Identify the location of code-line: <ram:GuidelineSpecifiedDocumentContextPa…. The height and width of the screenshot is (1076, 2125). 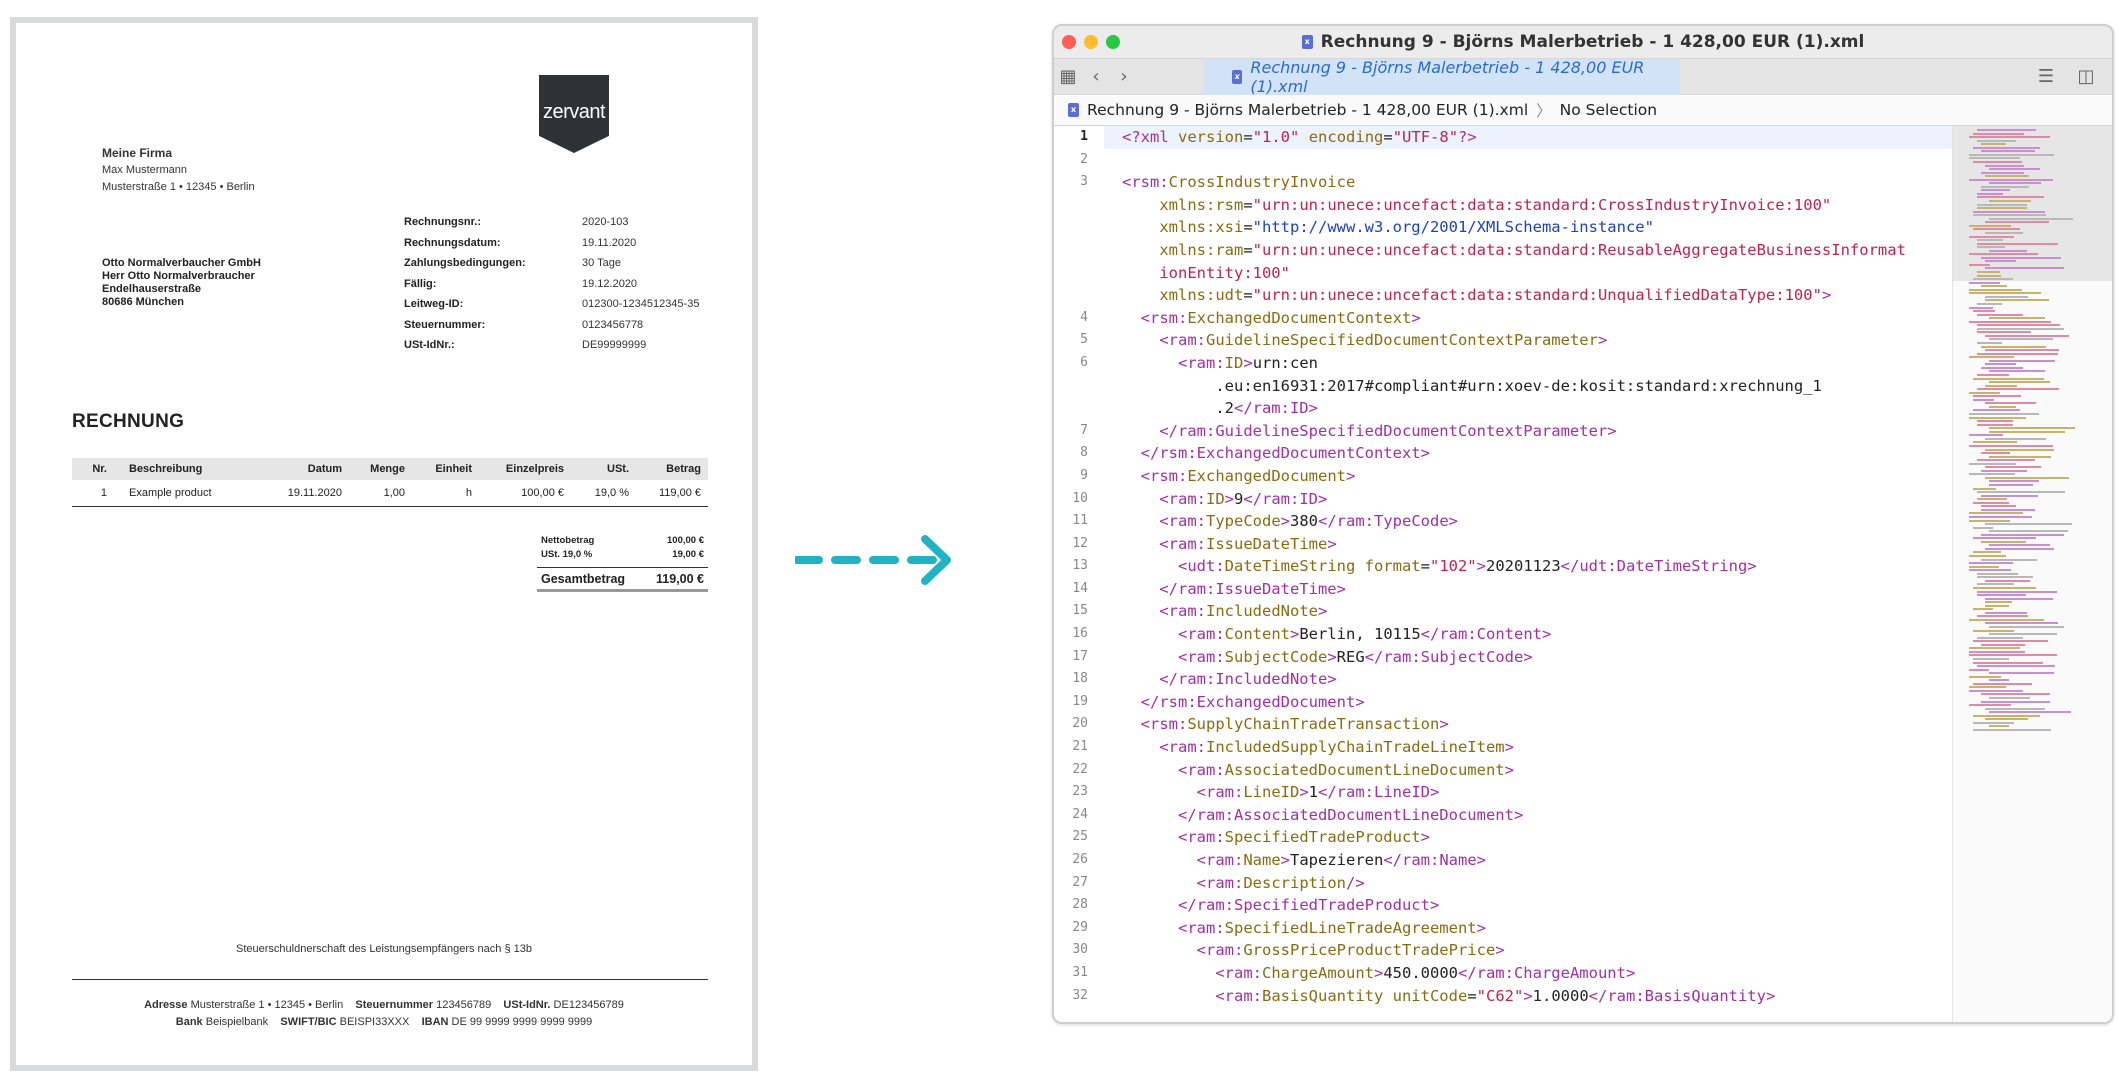
(1528, 340).